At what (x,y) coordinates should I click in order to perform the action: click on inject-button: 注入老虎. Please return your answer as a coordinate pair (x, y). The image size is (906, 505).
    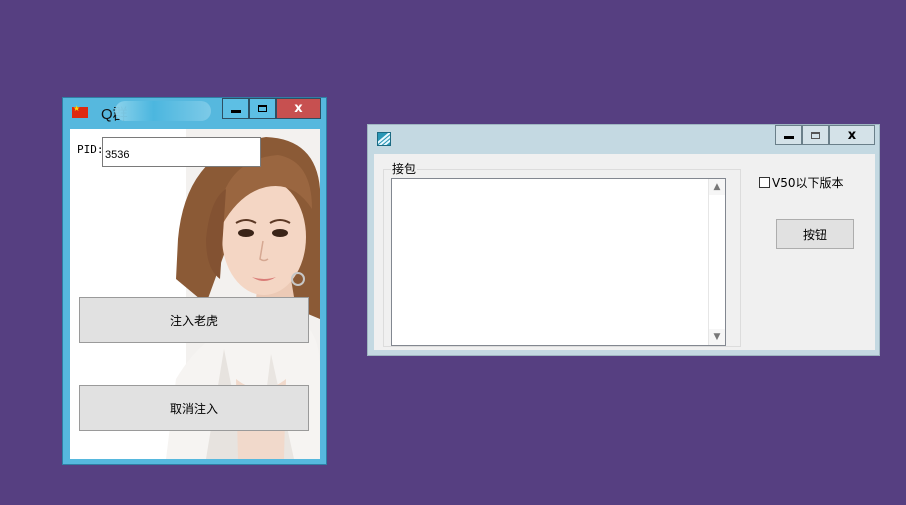
    Looking at the image, I should click on (194, 320).